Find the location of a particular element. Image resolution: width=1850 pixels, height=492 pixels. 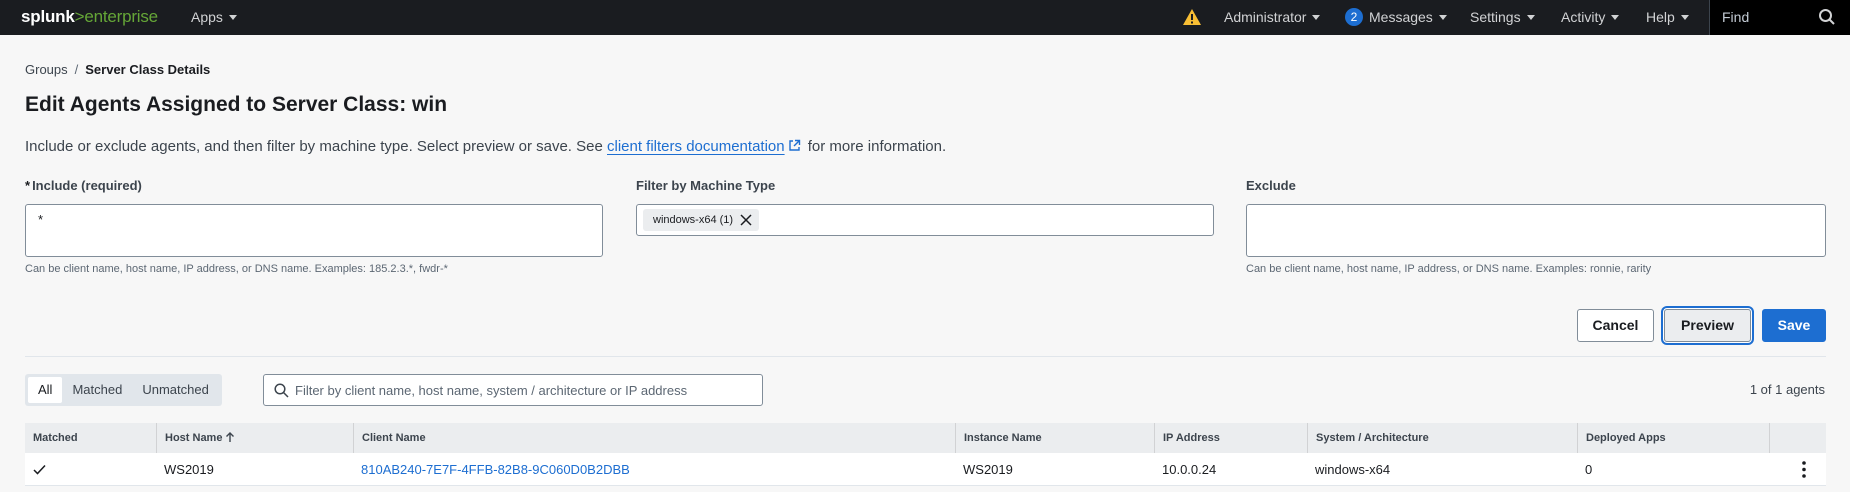

exclude-textarea is located at coordinates (1536, 230).